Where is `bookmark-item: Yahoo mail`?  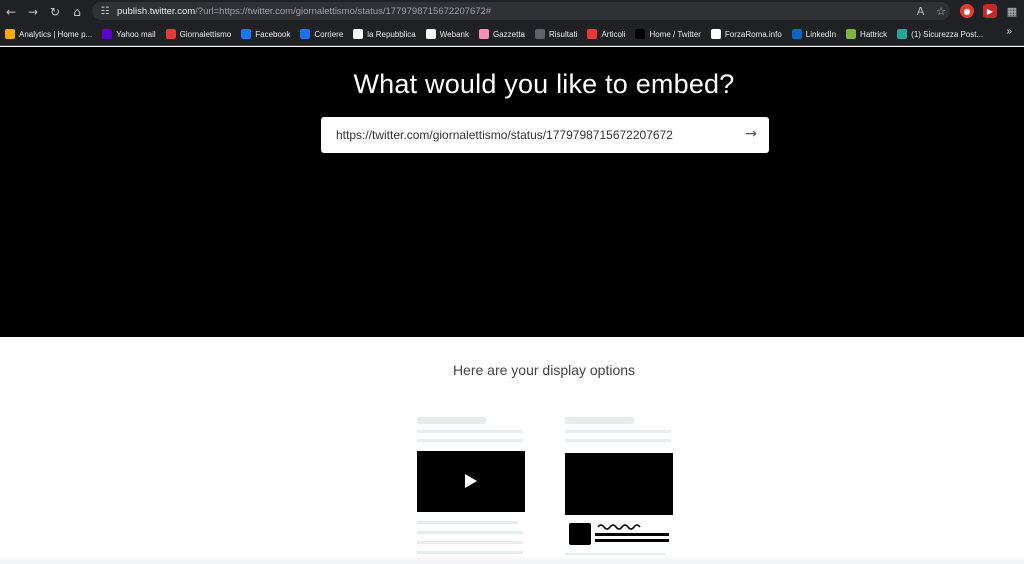 bookmark-item: Yahoo mail is located at coordinates (128, 34).